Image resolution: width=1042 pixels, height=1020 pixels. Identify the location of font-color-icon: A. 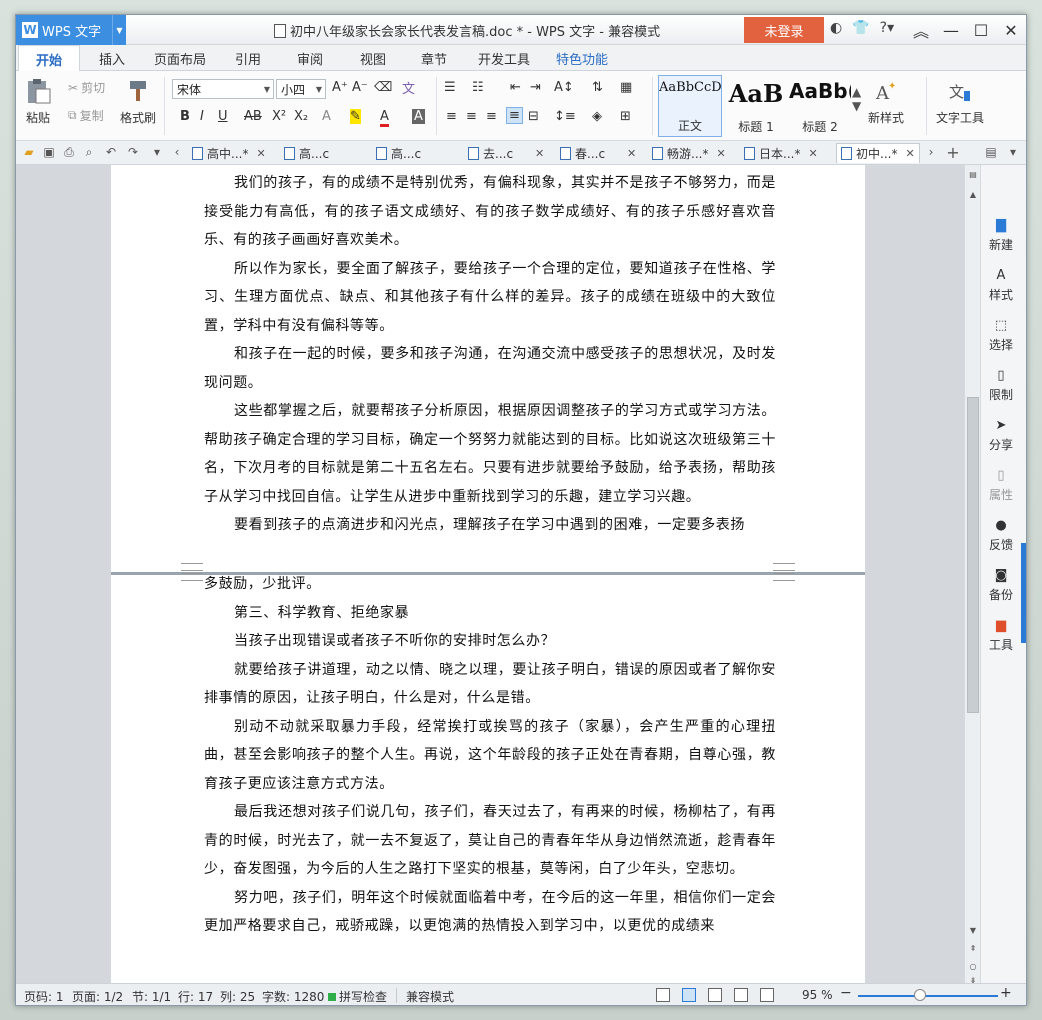
(384, 118).